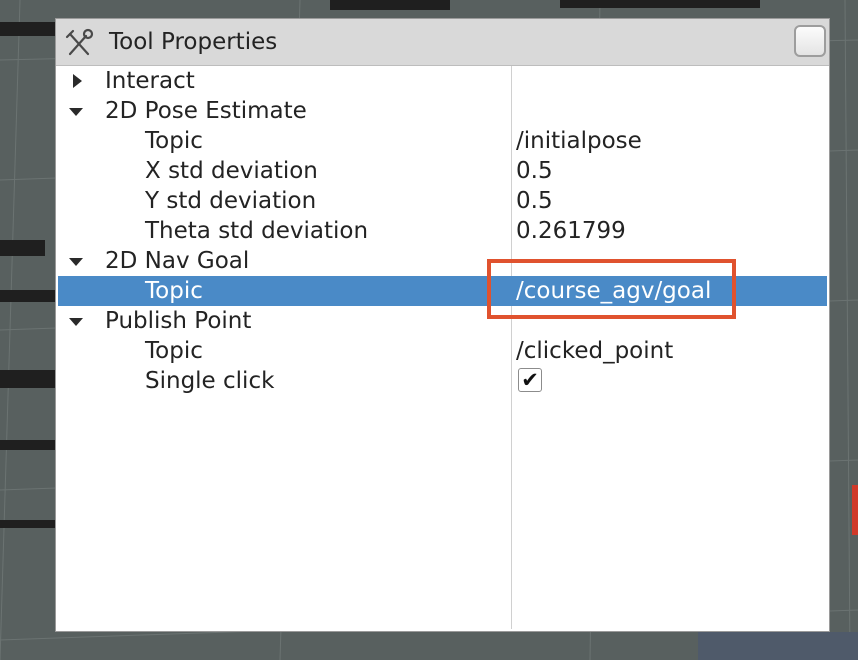  Describe the element at coordinates (210, 381) in the screenshot. I see `property-name: Single click` at that location.